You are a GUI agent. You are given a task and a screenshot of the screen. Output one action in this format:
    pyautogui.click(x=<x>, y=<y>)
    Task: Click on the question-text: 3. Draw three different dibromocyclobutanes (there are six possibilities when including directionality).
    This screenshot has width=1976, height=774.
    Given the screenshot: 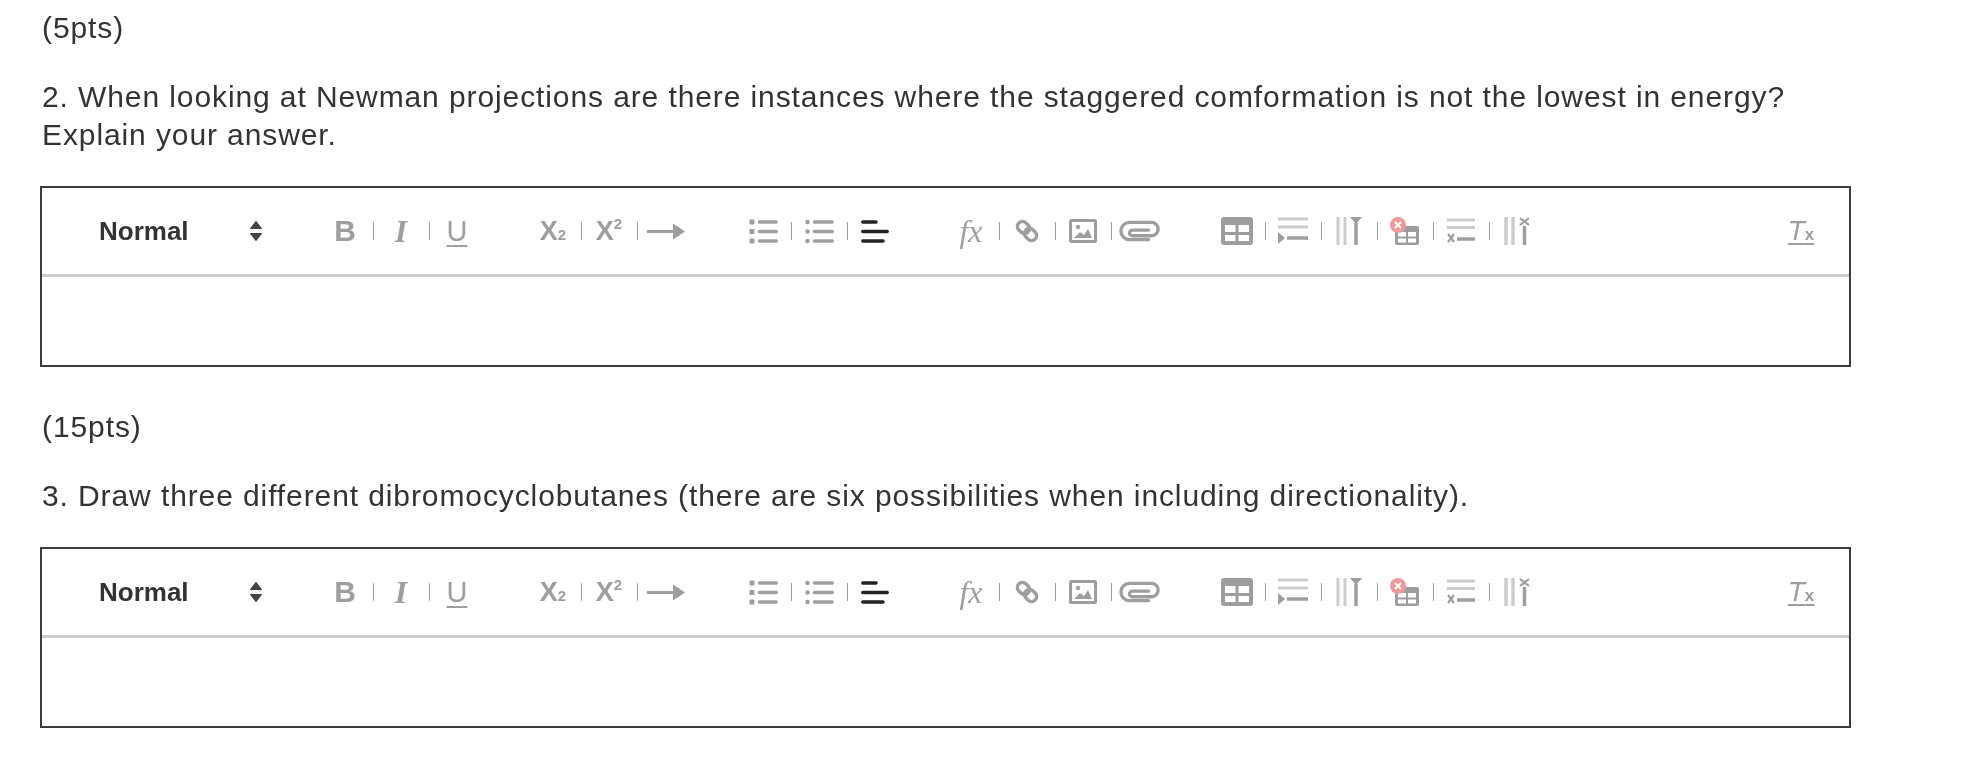 What is the action you would take?
    pyautogui.click(x=756, y=496)
    